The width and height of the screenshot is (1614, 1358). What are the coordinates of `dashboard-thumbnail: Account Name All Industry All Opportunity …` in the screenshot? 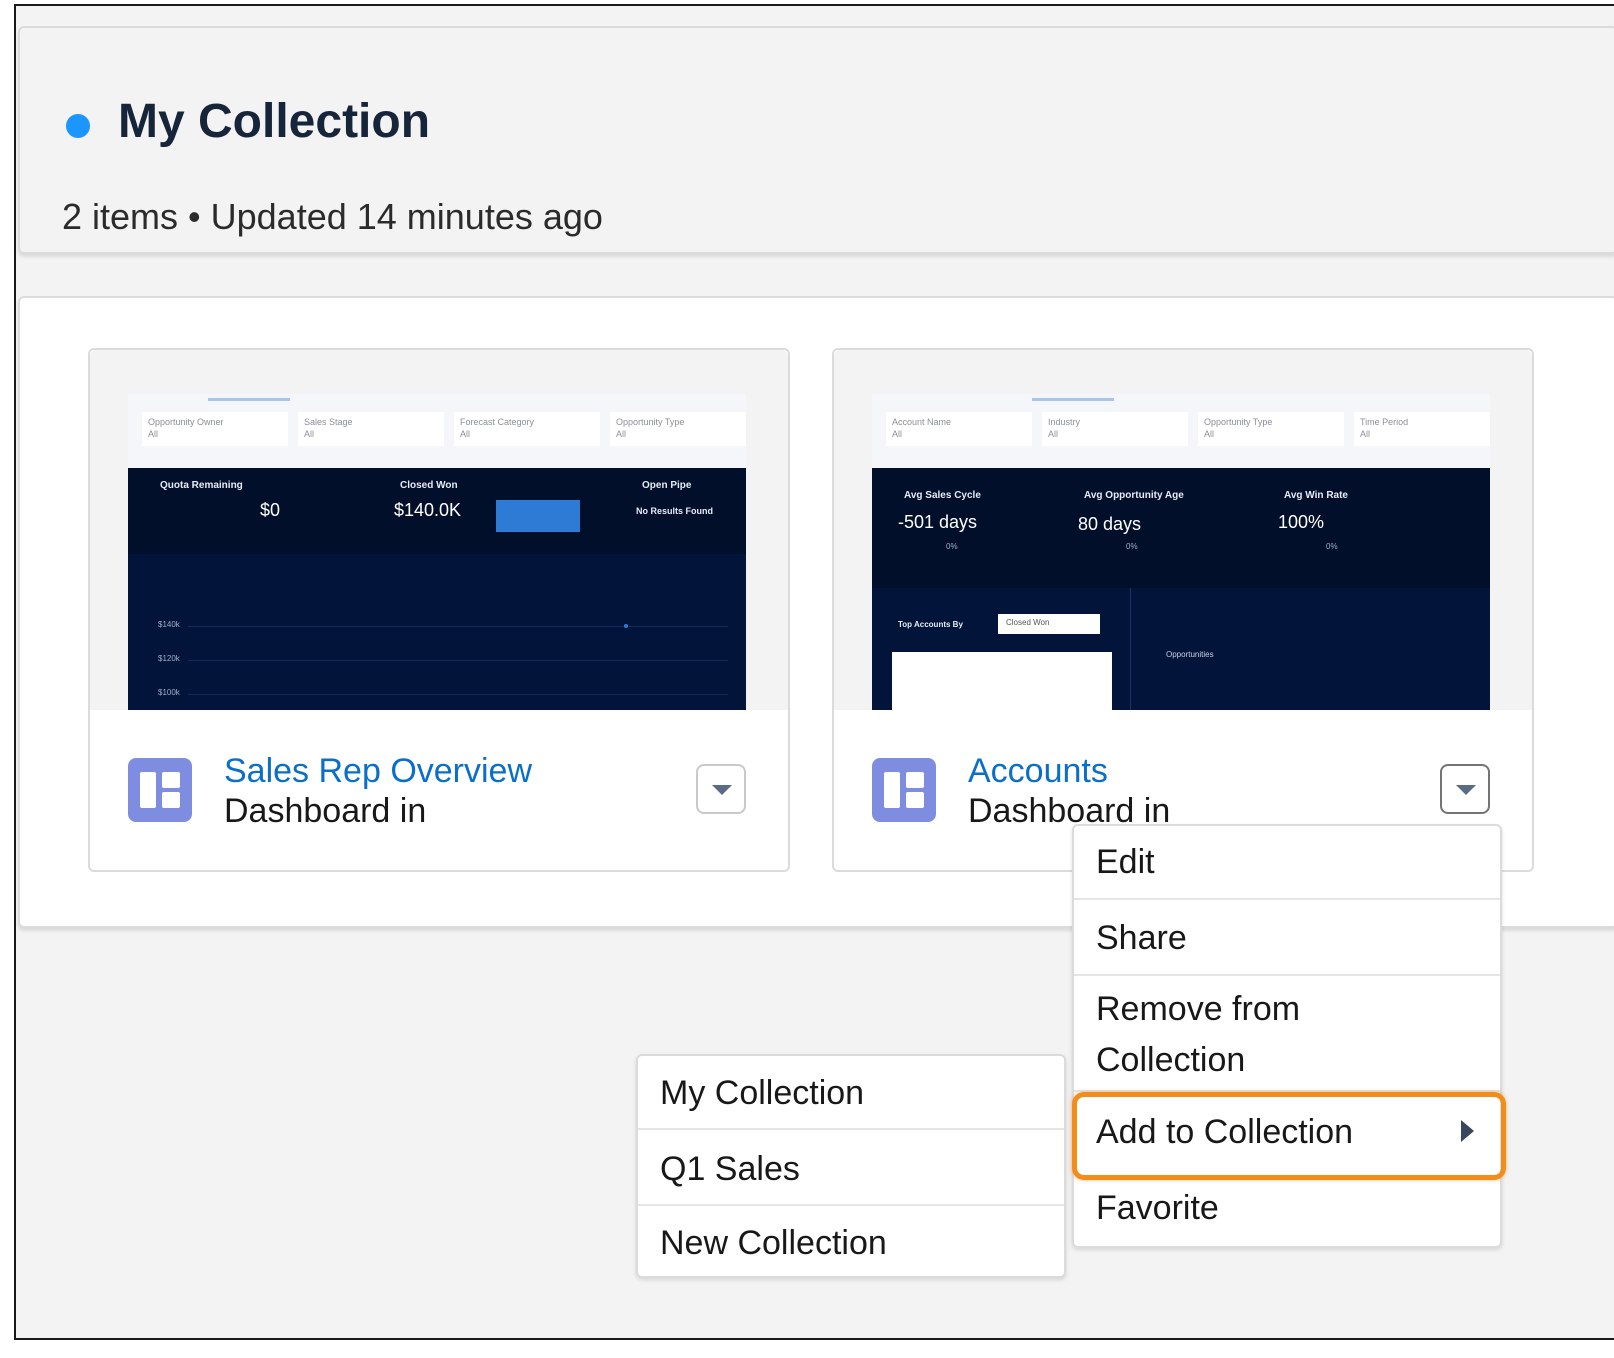 It's located at (1181, 552).